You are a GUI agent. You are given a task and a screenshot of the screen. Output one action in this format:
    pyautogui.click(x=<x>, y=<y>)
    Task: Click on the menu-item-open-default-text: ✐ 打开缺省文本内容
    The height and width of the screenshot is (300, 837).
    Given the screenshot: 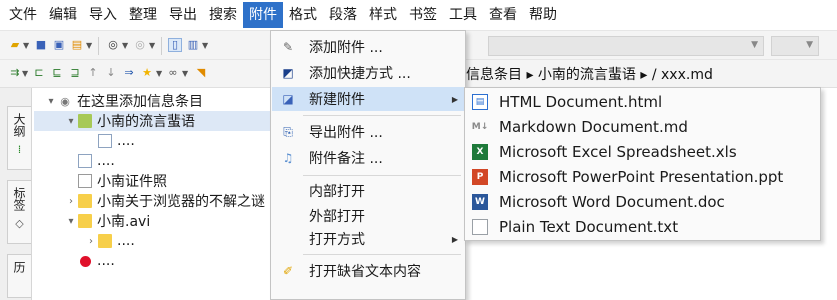 What is the action you would take?
    pyautogui.click(x=368, y=271)
    